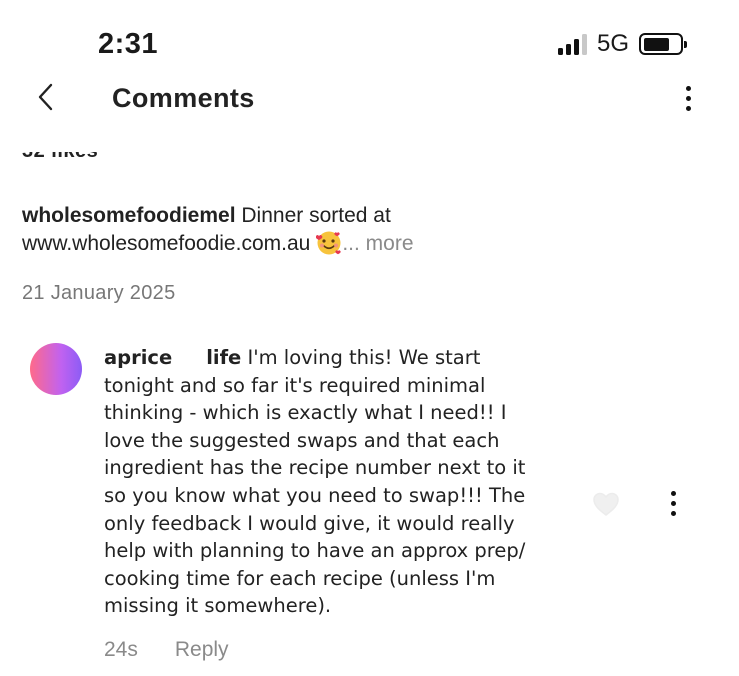  Describe the element at coordinates (99, 293) in the screenshot. I see `post-date: 21 January 2025` at that location.